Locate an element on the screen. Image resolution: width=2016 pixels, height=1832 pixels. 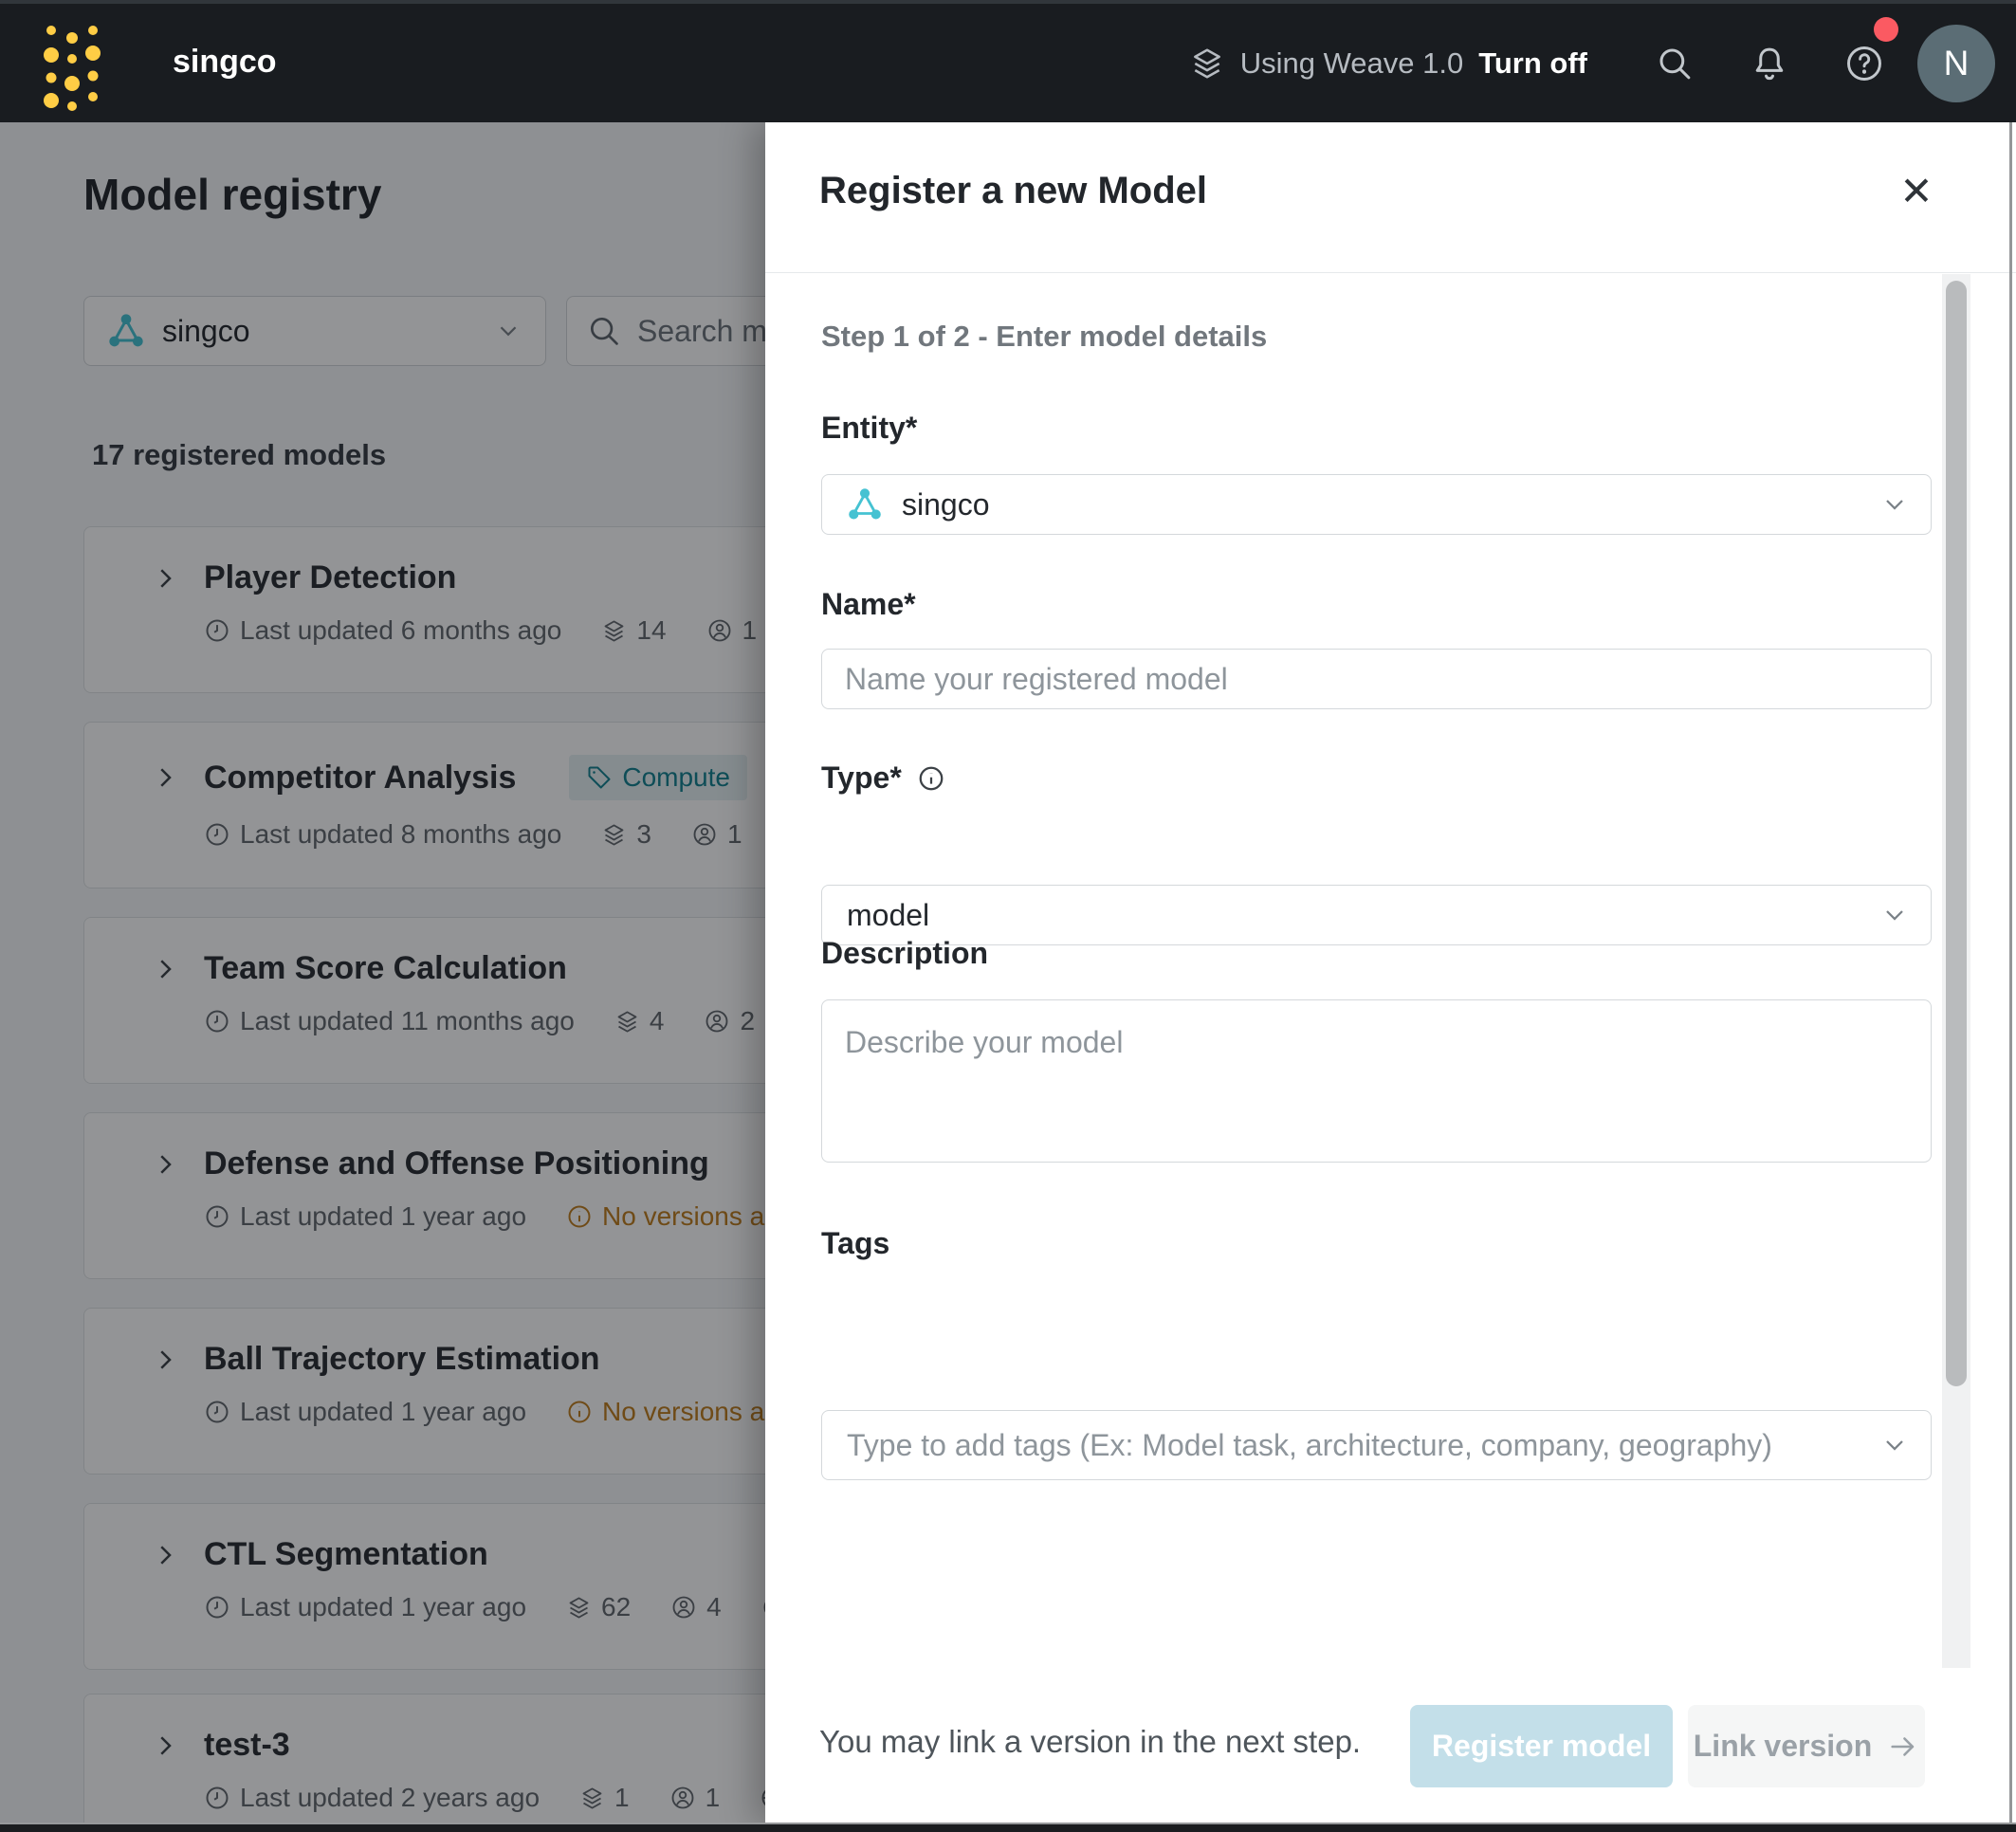
drawer-title: Register a new Model is located at coordinates (1013, 190).